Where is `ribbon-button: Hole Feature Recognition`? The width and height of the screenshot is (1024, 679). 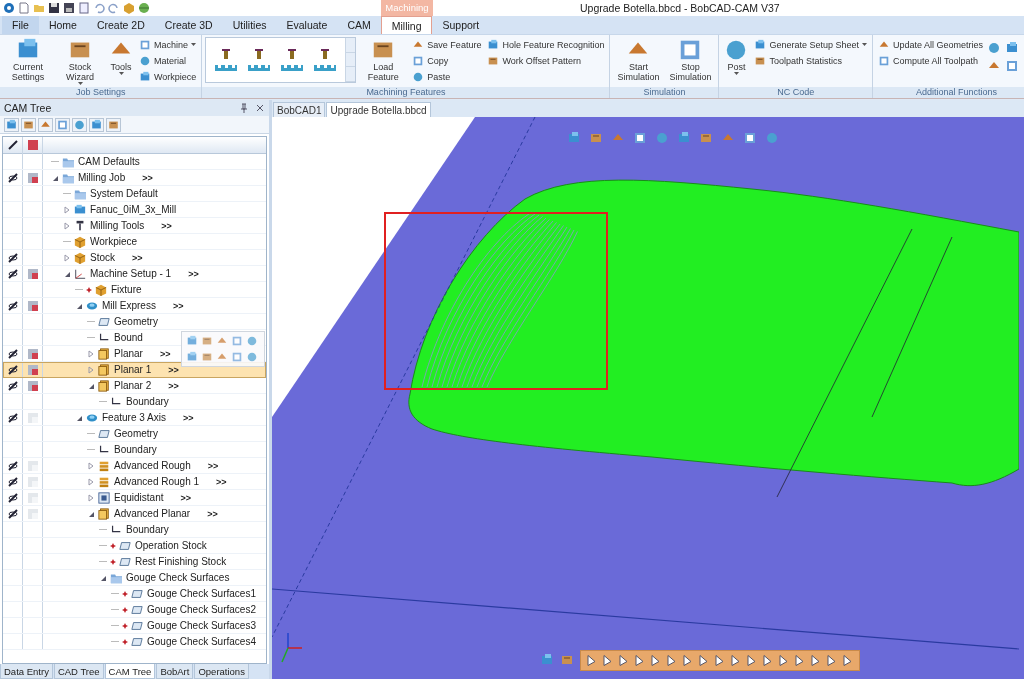 ribbon-button: Hole Feature Recognition is located at coordinates (546, 44).